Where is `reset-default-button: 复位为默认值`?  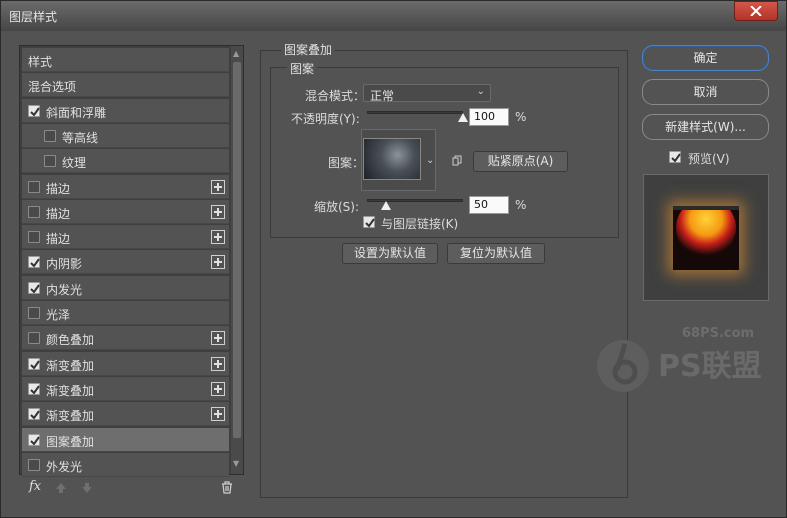
reset-default-button: 复位为默认值 is located at coordinates (496, 253).